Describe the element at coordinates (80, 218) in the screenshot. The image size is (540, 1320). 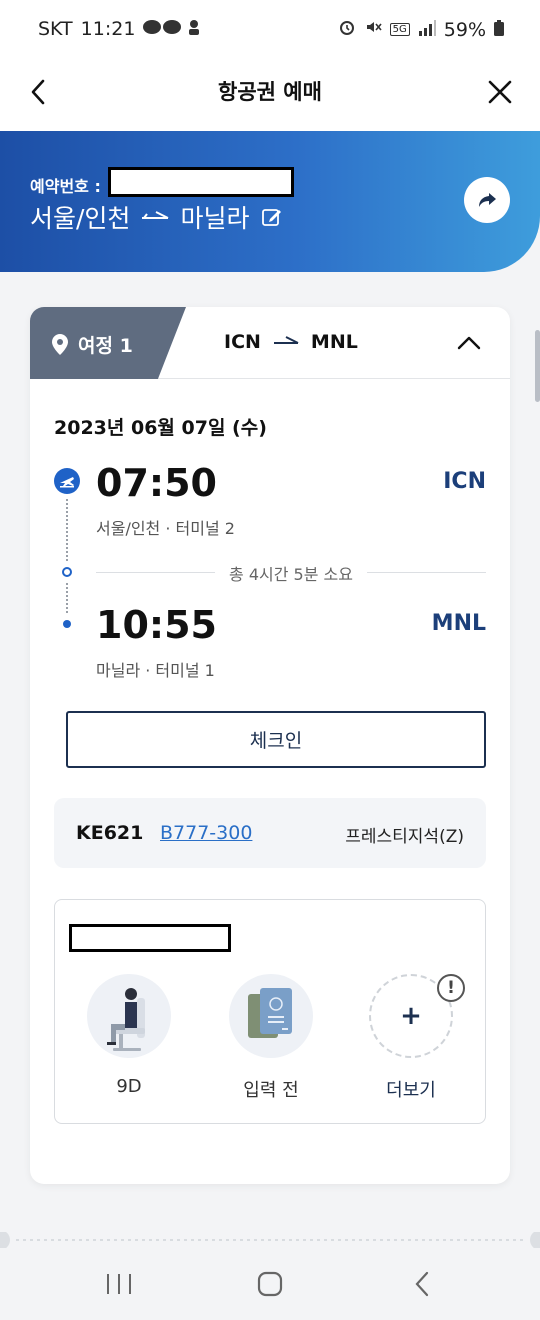
I see `route-origin: 서울/인천` at that location.